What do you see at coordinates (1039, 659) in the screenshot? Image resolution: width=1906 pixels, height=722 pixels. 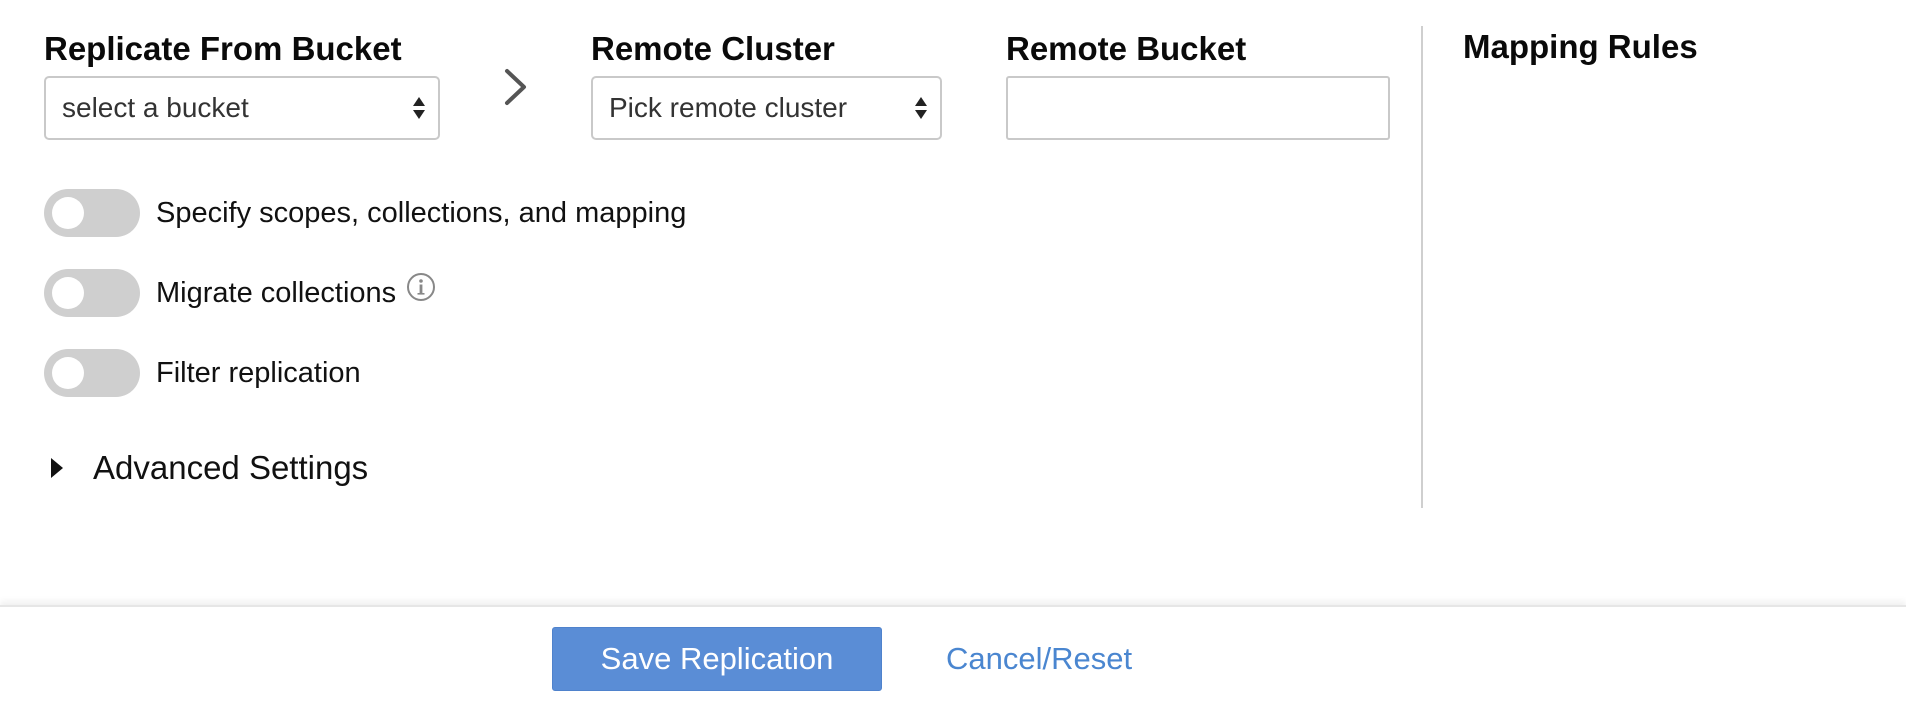 I see `cancel-reset-link: Cancel/Reset` at bounding box center [1039, 659].